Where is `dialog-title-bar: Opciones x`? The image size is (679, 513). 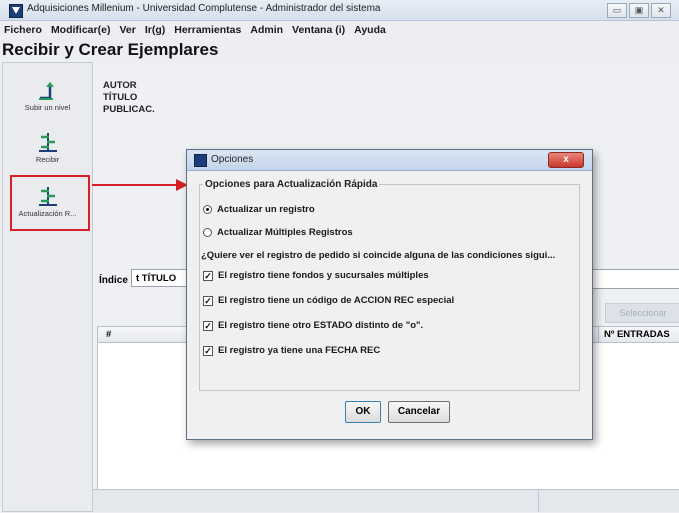 dialog-title-bar: Opciones x is located at coordinates (389, 160).